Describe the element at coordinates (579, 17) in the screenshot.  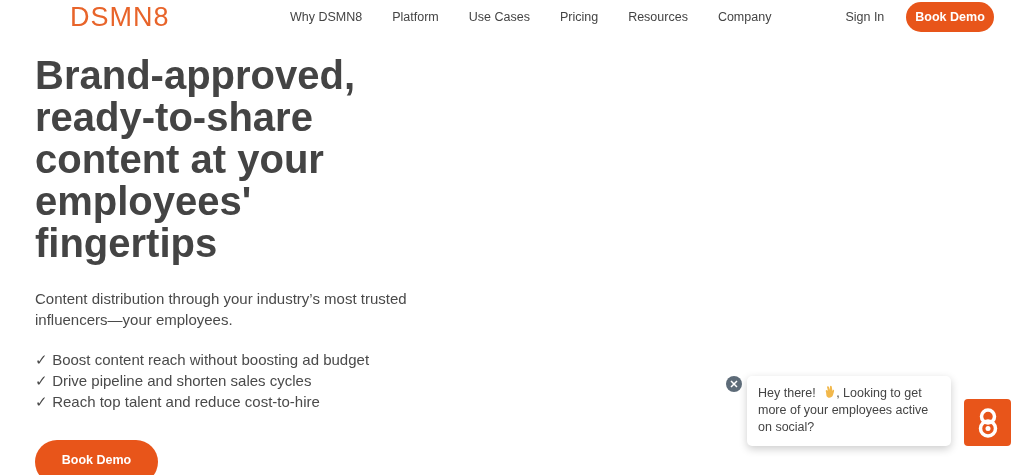
I see `nav-link: Pricing` at that location.